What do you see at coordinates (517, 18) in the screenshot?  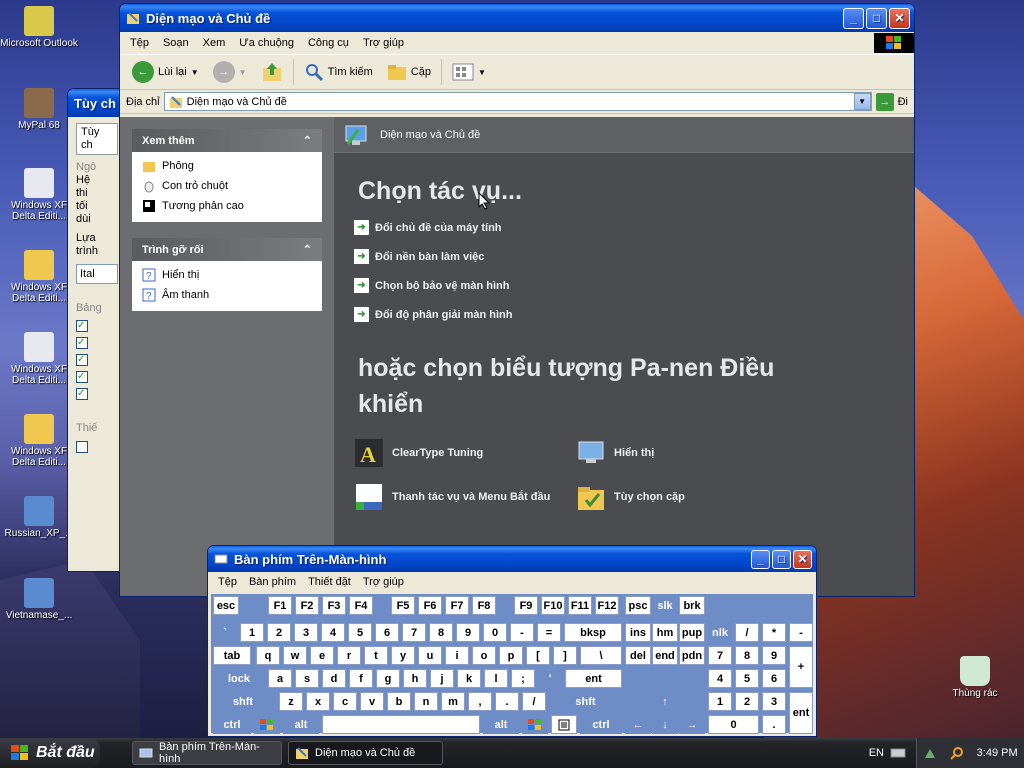 I see `explorer-titlebar: Diện mạo và Chủ đề _ □ ✕` at bounding box center [517, 18].